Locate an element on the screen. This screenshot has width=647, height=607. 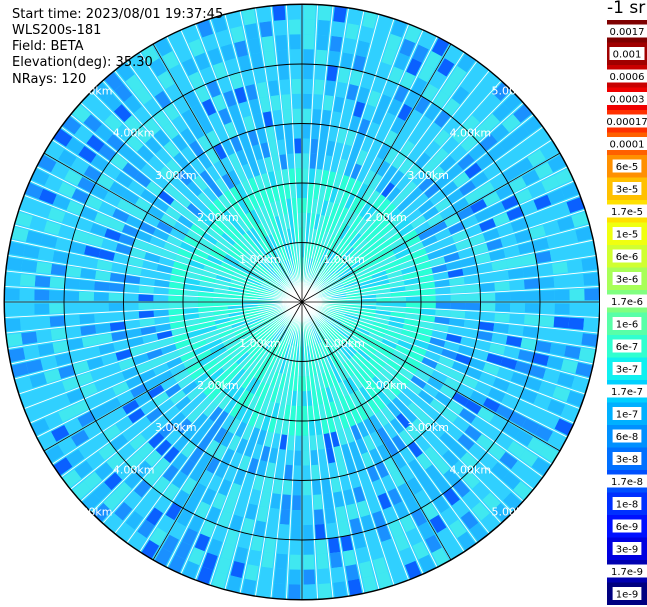
range-ring-label: 1.00km is located at coordinates (344, 343).